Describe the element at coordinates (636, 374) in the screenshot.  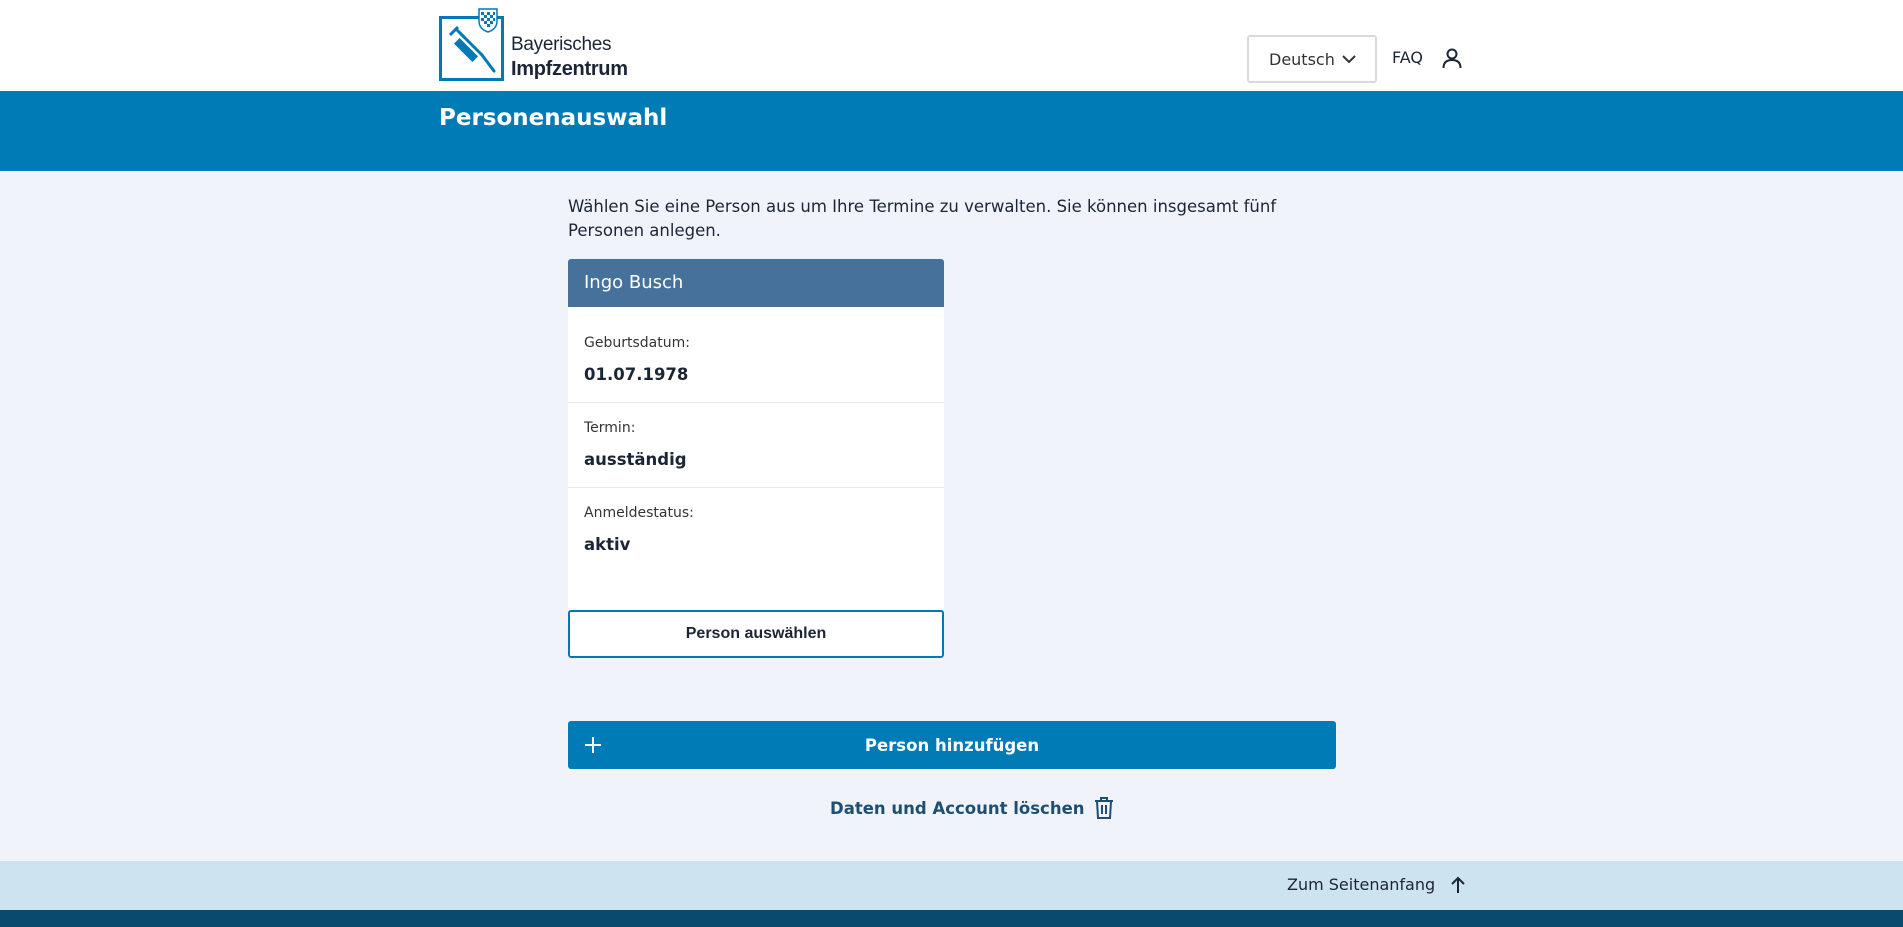
I see `field-value: 01.07.1978` at that location.